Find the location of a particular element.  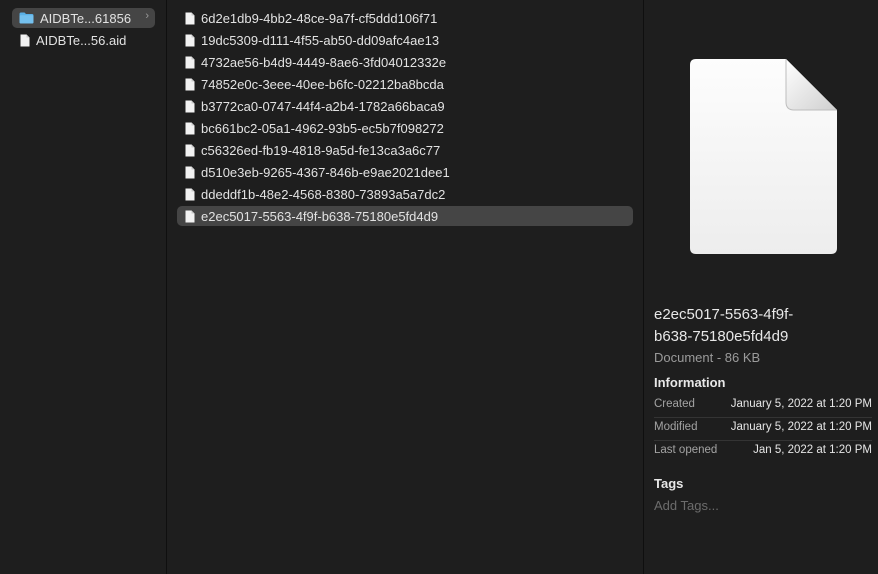

file-name-label: ddeddf1b-48e2-4568-8380-73893a5a7dc2 is located at coordinates (323, 194).